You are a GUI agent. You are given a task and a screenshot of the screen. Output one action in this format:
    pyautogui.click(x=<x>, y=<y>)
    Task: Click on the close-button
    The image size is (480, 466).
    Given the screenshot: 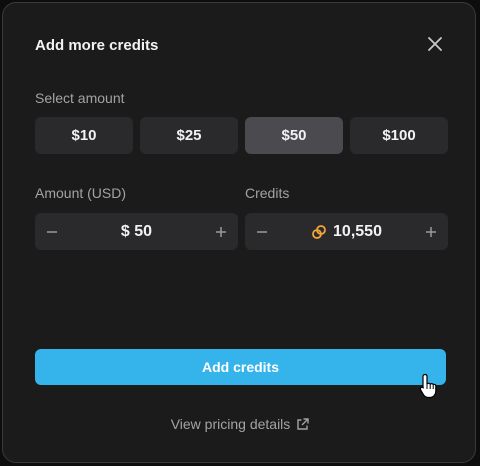 What is the action you would take?
    pyautogui.click(x=435, y=44)
    